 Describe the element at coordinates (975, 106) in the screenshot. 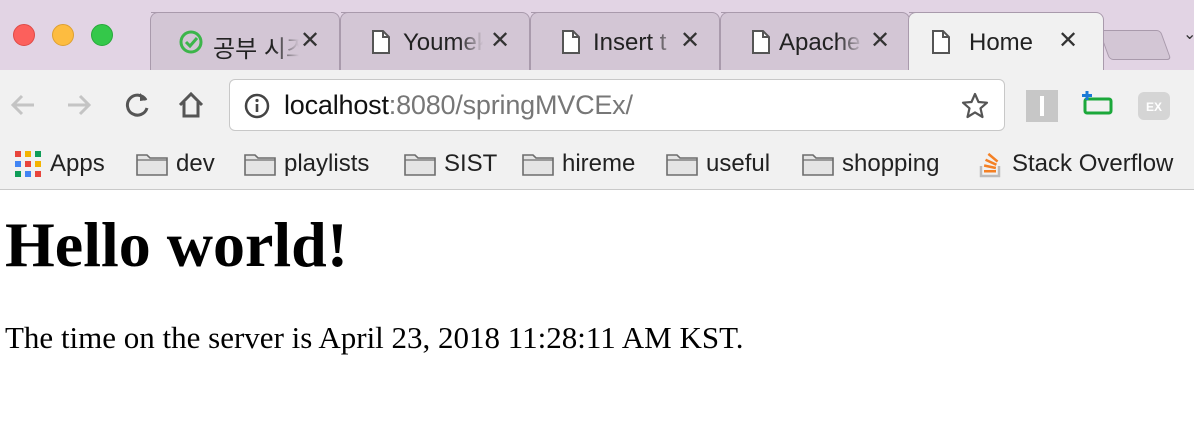

I see `bookmark-star-icon` at that location.